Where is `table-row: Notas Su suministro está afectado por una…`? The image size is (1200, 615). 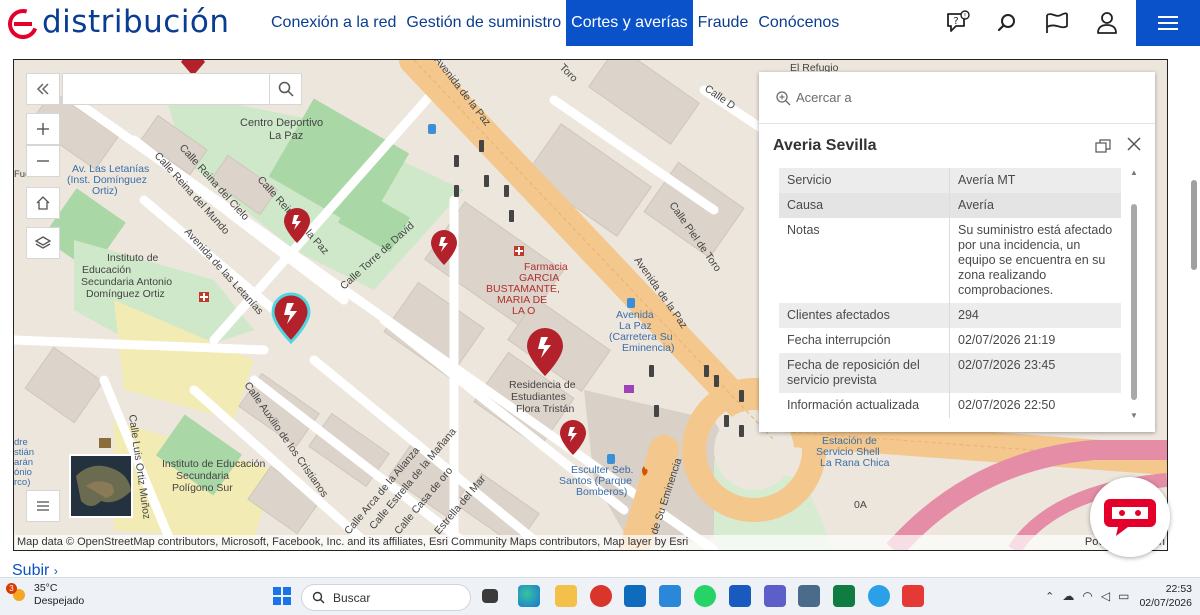 table-row: Notas Su suministro está afectado por una… is located at coordinates (950, 260).